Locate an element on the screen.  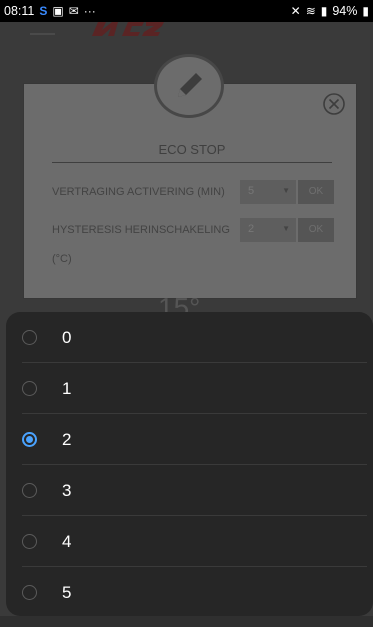
menu-icon is located at coordinates (42, 34).